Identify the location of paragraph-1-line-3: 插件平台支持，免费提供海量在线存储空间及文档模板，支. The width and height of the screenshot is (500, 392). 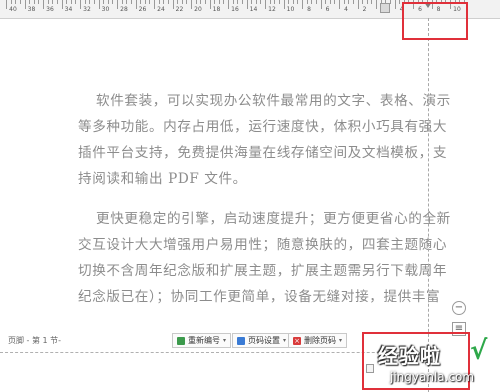
(263, 153).